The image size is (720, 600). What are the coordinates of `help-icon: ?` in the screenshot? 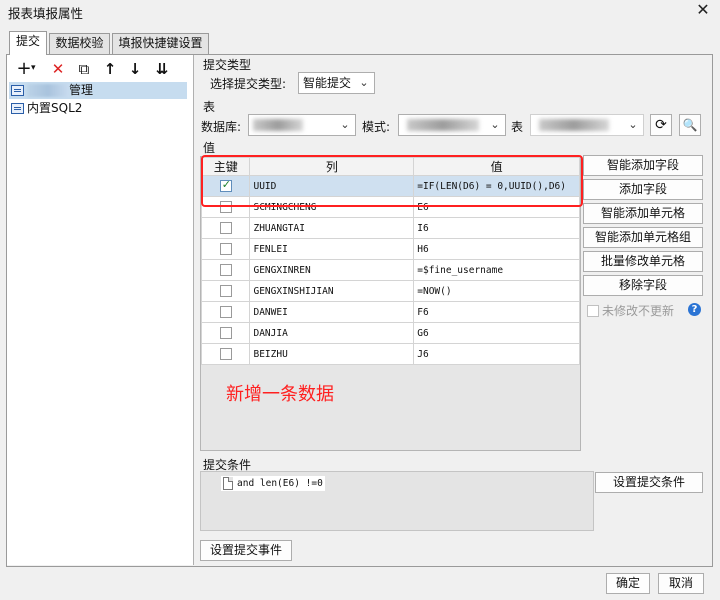 It's located at (694, 309).